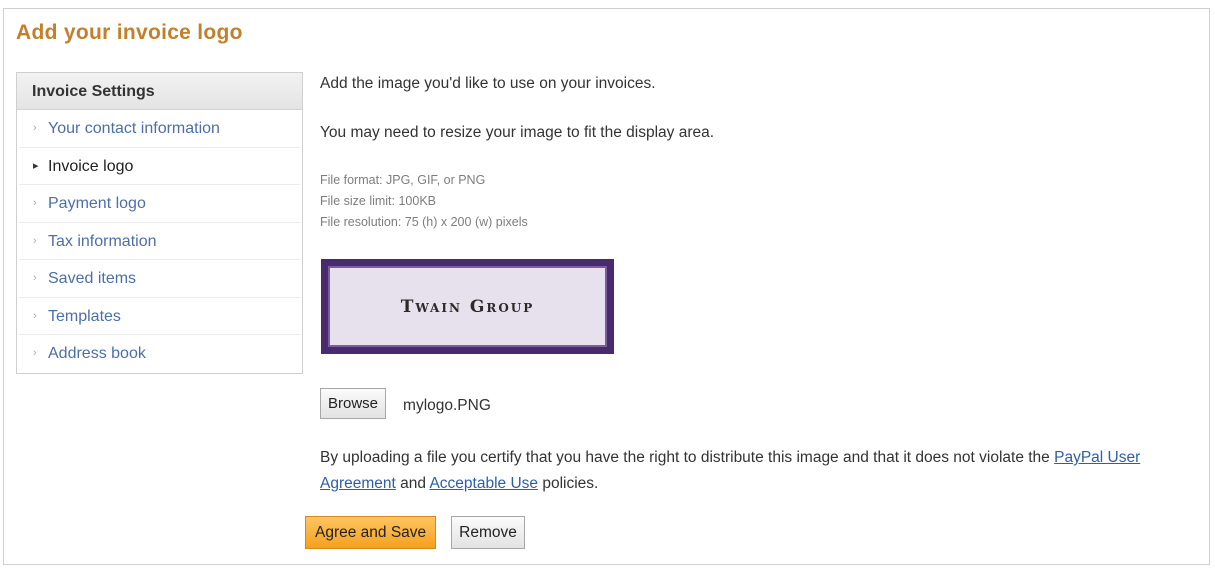 The image size is (1215, 570). Describe the element at coordinates (568, 483) in the screenshot. I see `terms-text: policies.` at that location.